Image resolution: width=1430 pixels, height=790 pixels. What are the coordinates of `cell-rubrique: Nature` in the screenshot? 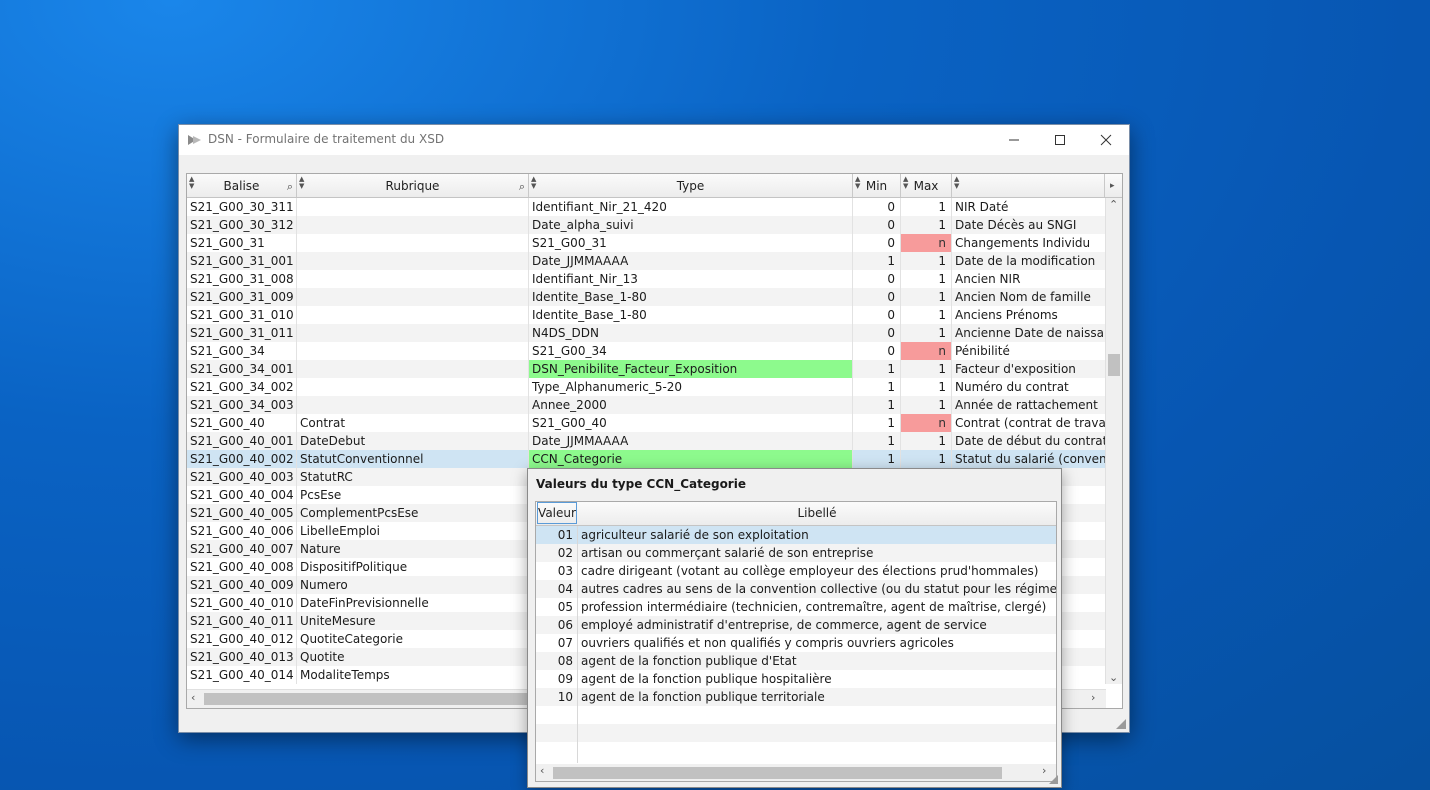 It's located at (413, 549).